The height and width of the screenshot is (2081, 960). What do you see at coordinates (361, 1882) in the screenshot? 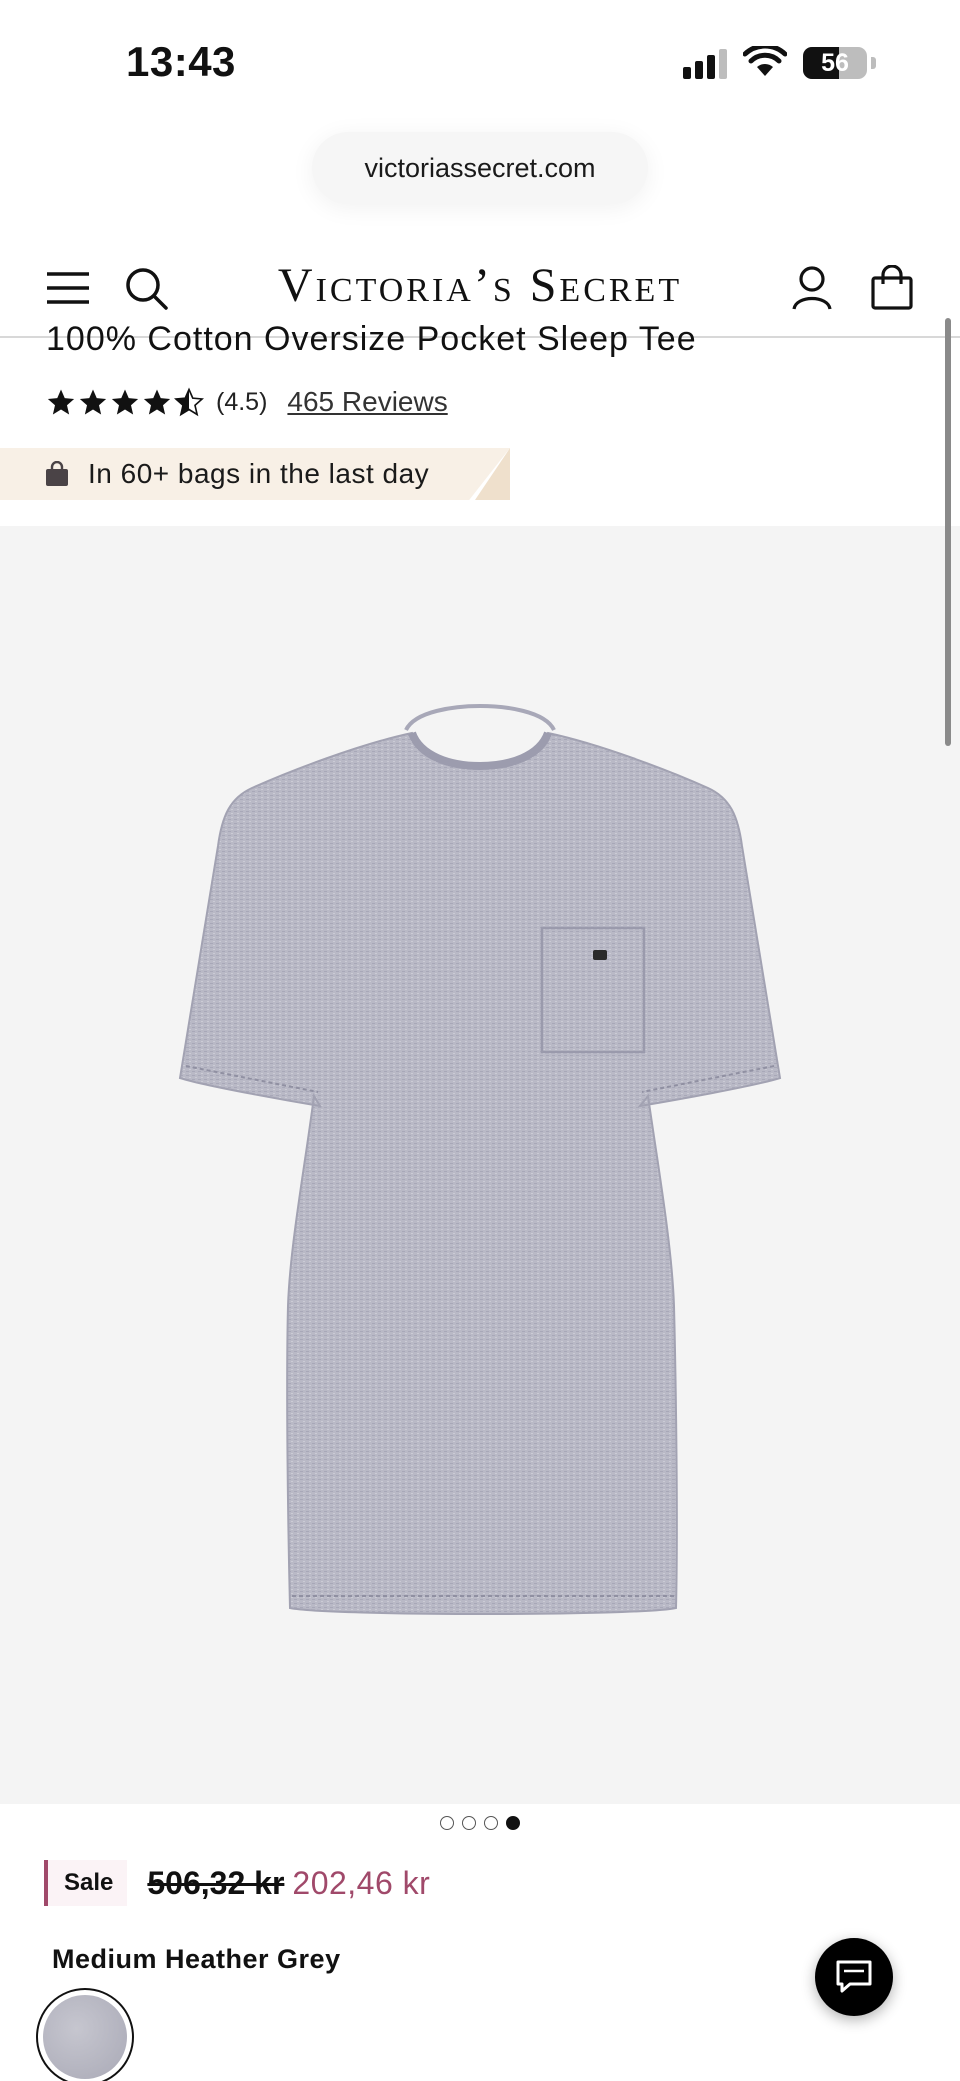
I see `sale-price: 202,46 kr` at bounding box center [361, 1882].